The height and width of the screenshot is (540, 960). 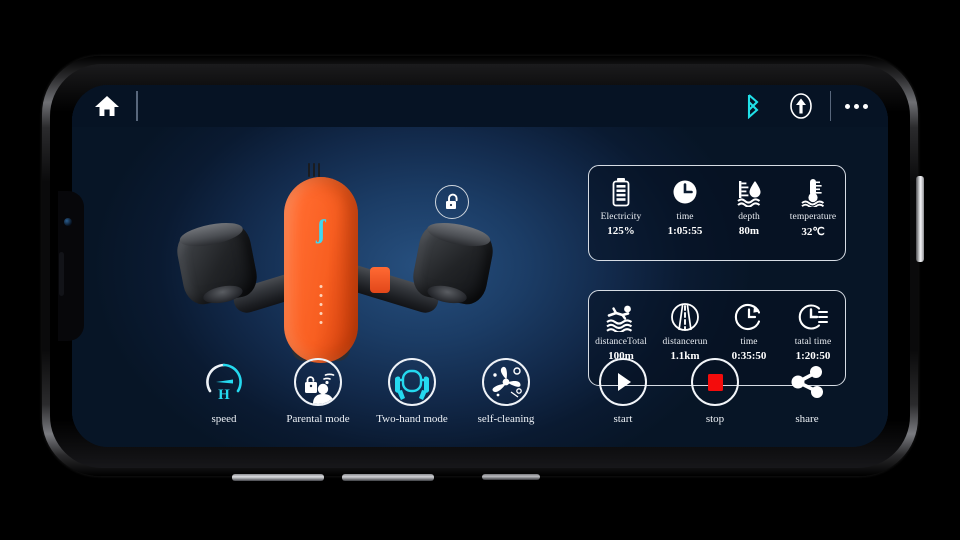 What do you see at coordinates (217, 263) in the screenshot?
I see `thruster-pod-left` at bounding box center [217, 263].